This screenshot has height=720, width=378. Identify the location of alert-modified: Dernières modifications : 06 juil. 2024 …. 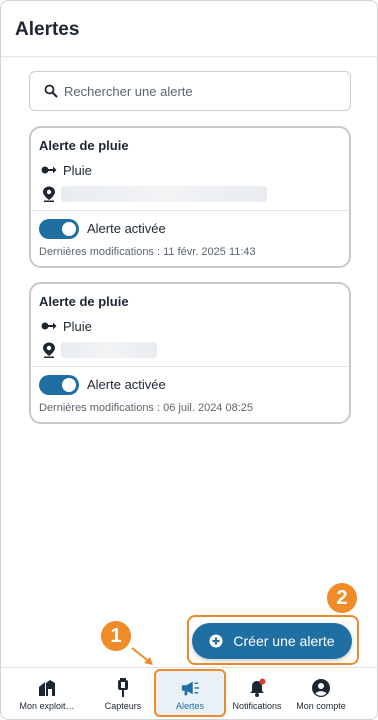
(146, 408).